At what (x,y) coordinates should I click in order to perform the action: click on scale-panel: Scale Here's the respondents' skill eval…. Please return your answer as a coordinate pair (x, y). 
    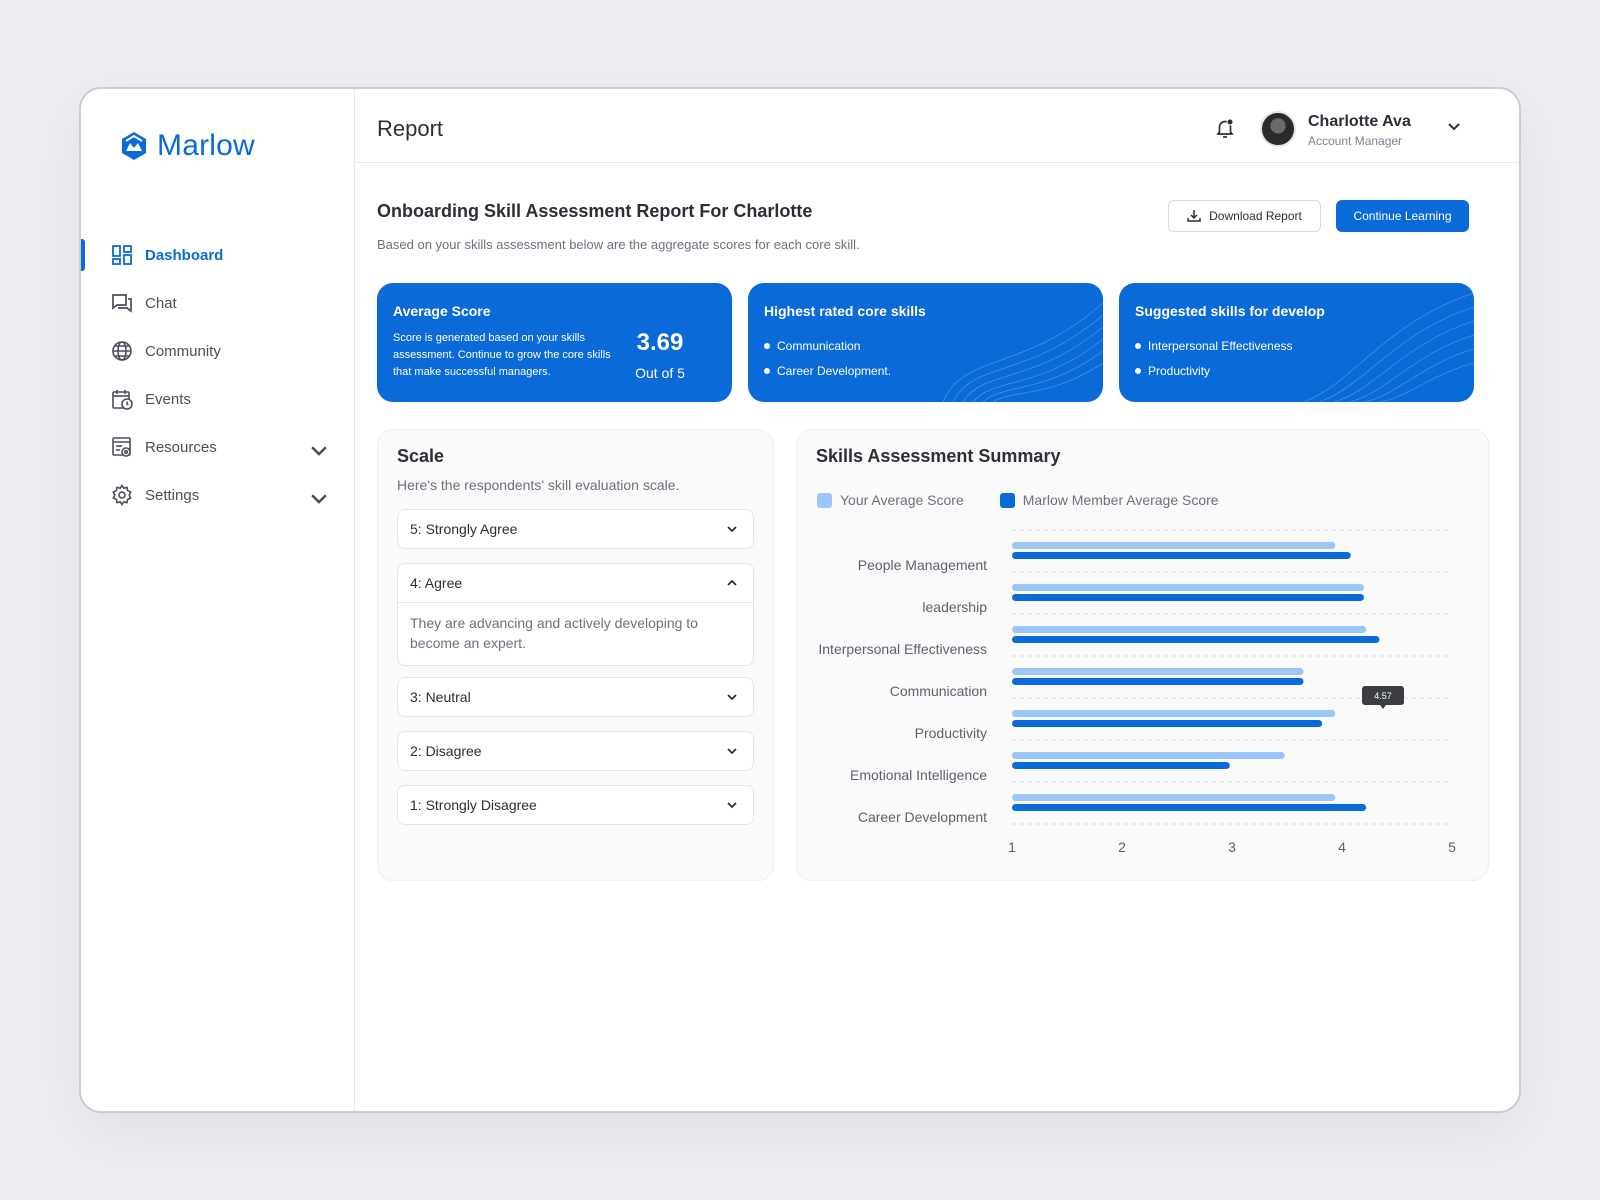
    Looking at the image, I should click on (575, 655).